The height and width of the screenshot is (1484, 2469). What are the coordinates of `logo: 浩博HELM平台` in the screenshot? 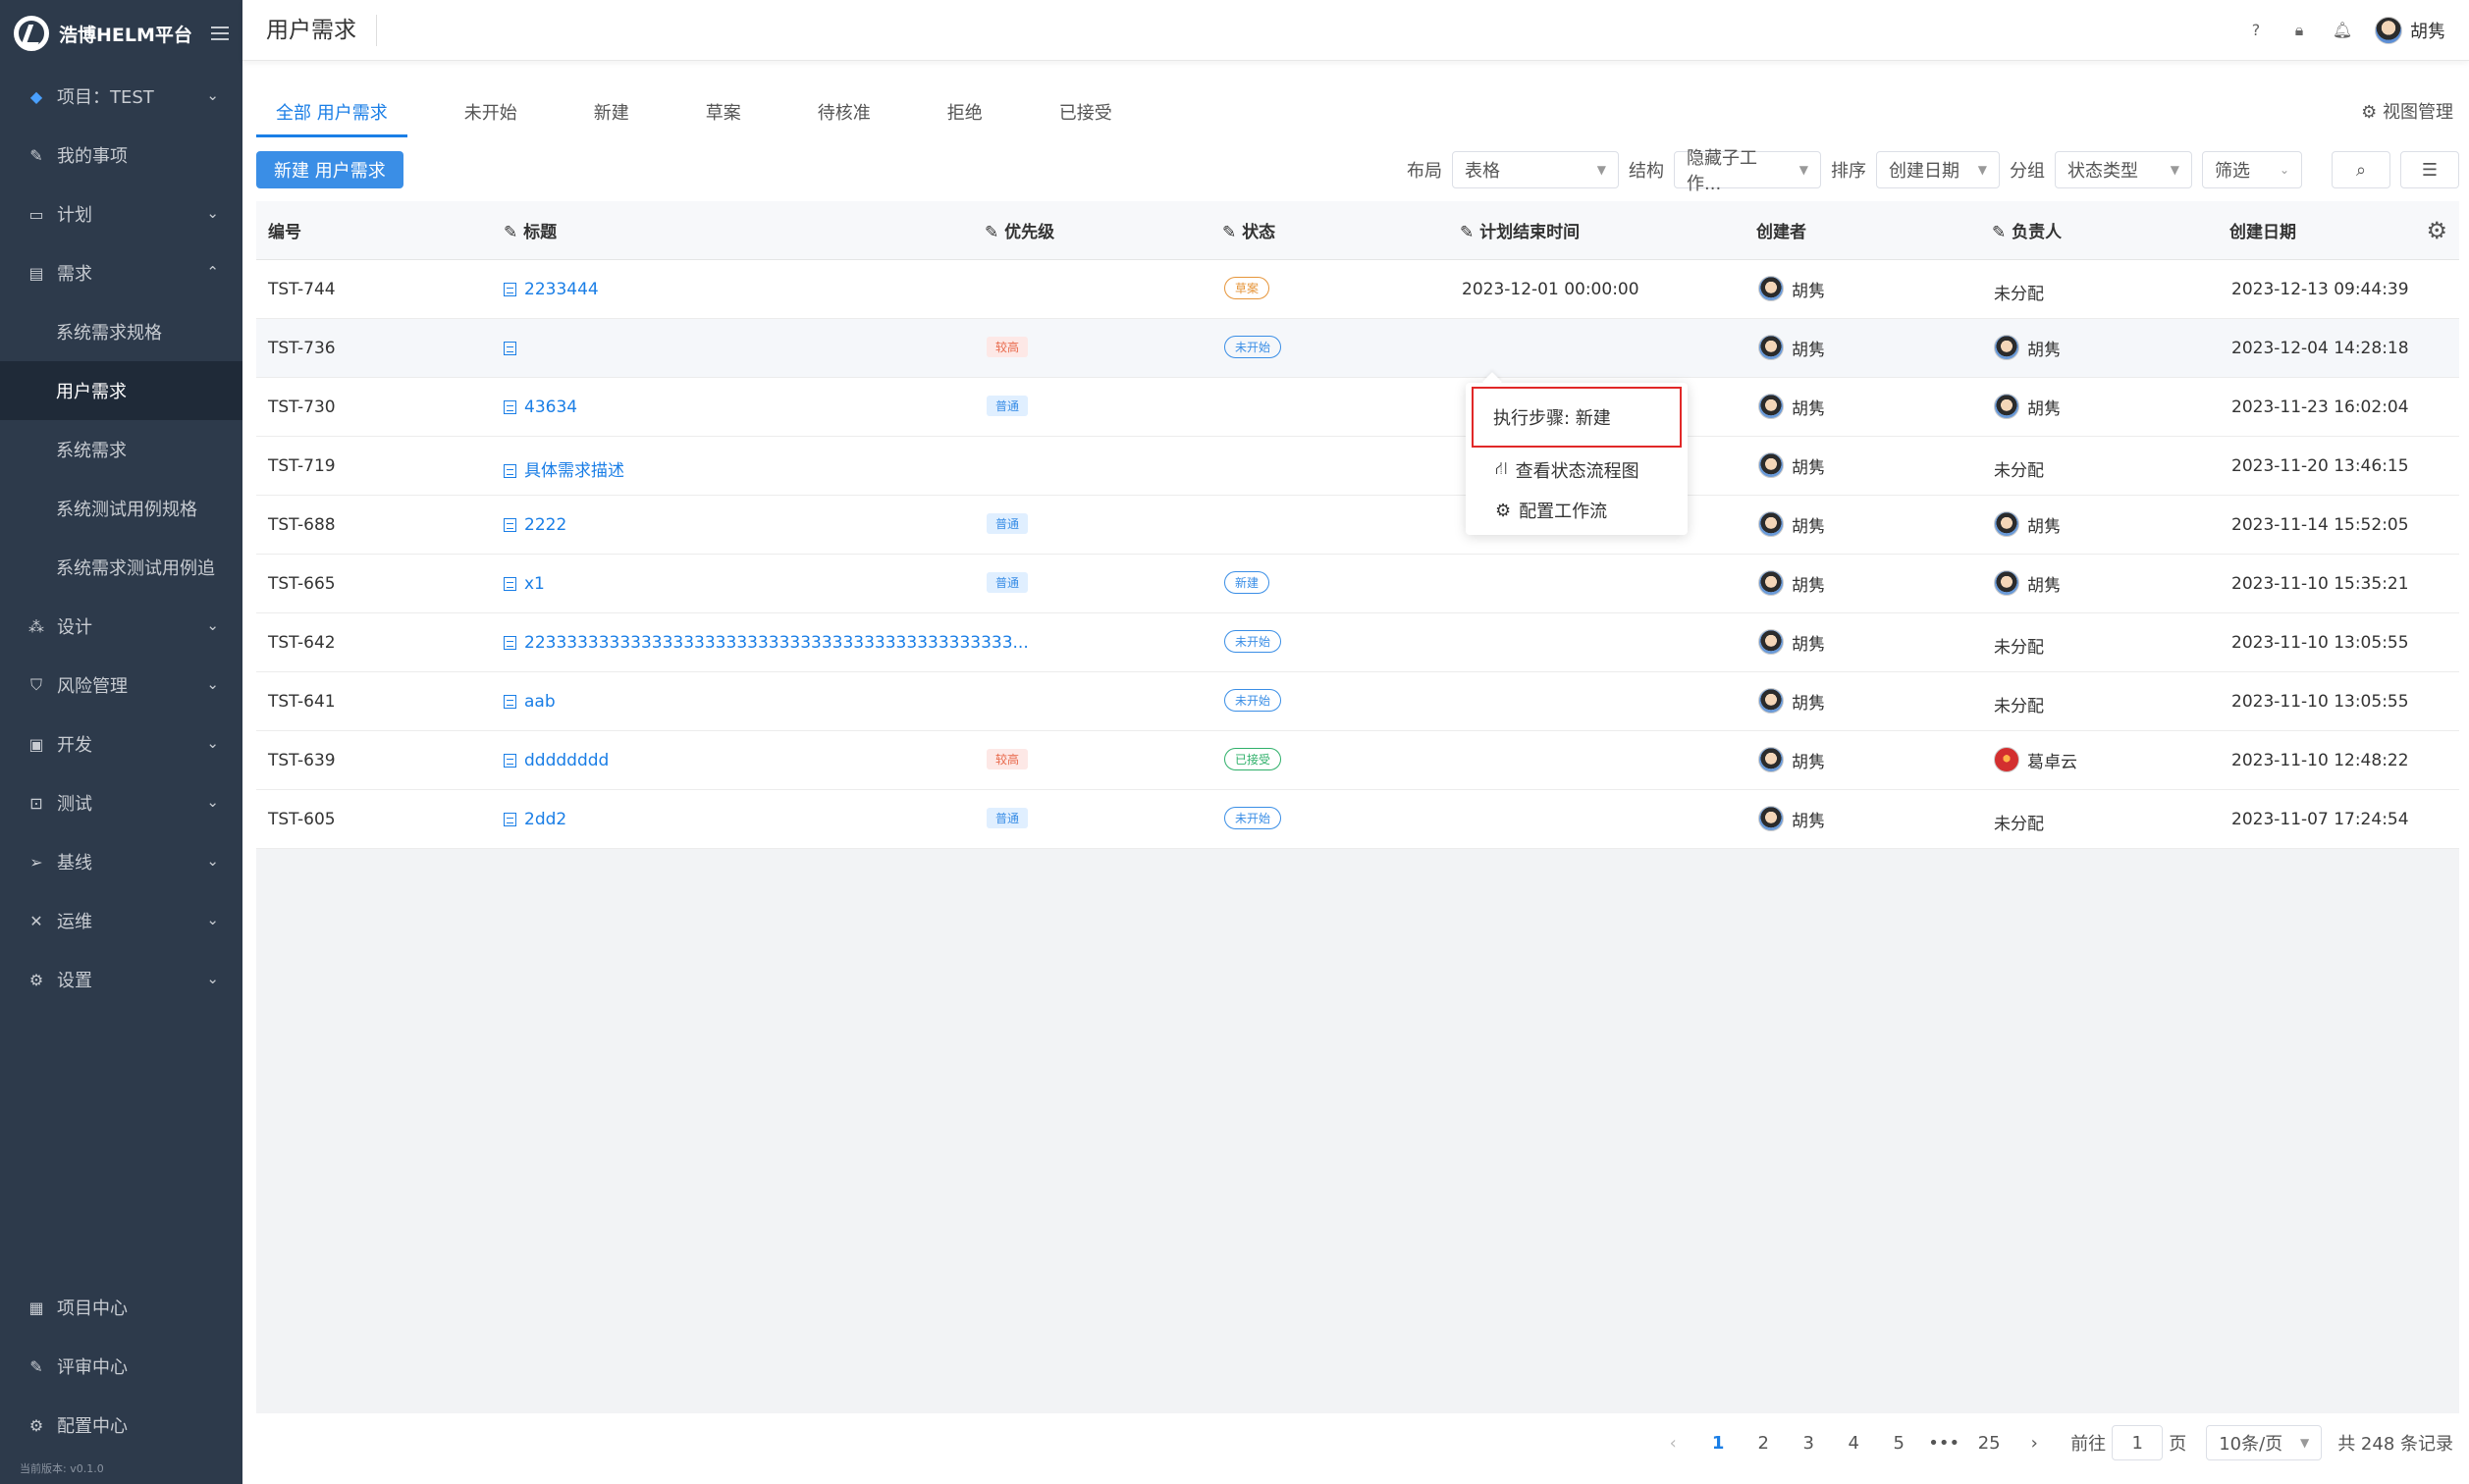 It's located at (121, 33).